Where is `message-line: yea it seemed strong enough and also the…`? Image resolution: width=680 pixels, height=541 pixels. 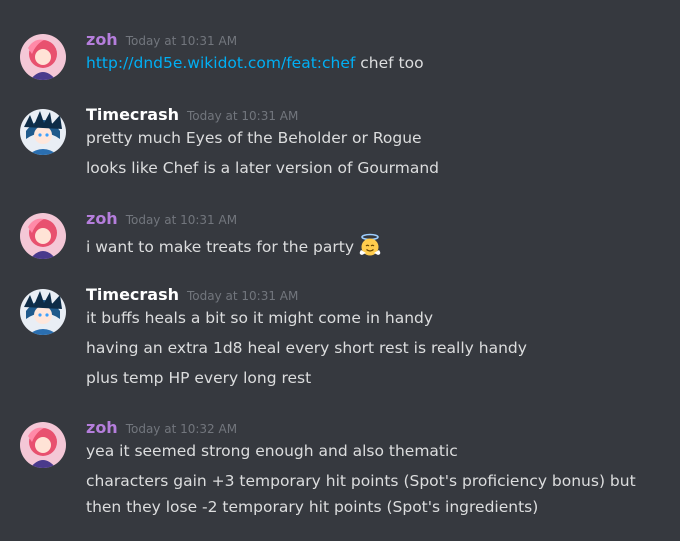
message-line: yea it seemed strong enough and also the… is located at coordinates (272, 451).